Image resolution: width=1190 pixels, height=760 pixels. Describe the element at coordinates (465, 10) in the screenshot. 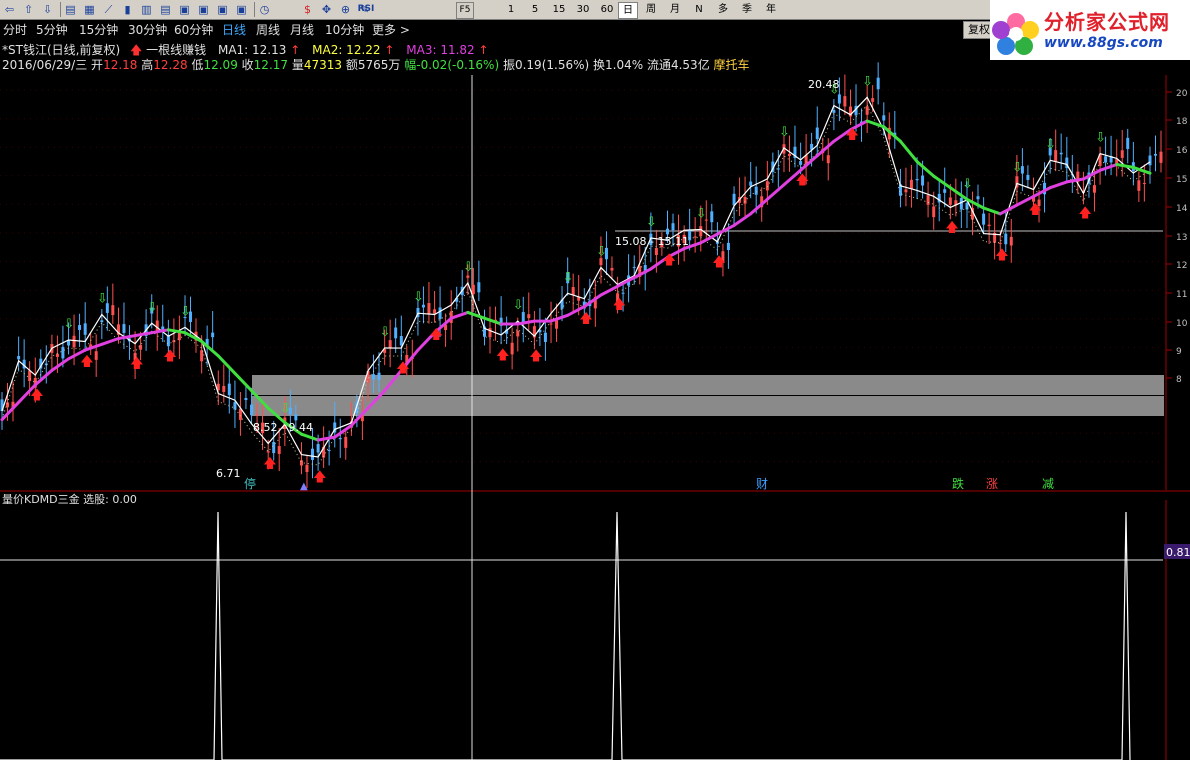

I see `f5-button: F5` at that location.